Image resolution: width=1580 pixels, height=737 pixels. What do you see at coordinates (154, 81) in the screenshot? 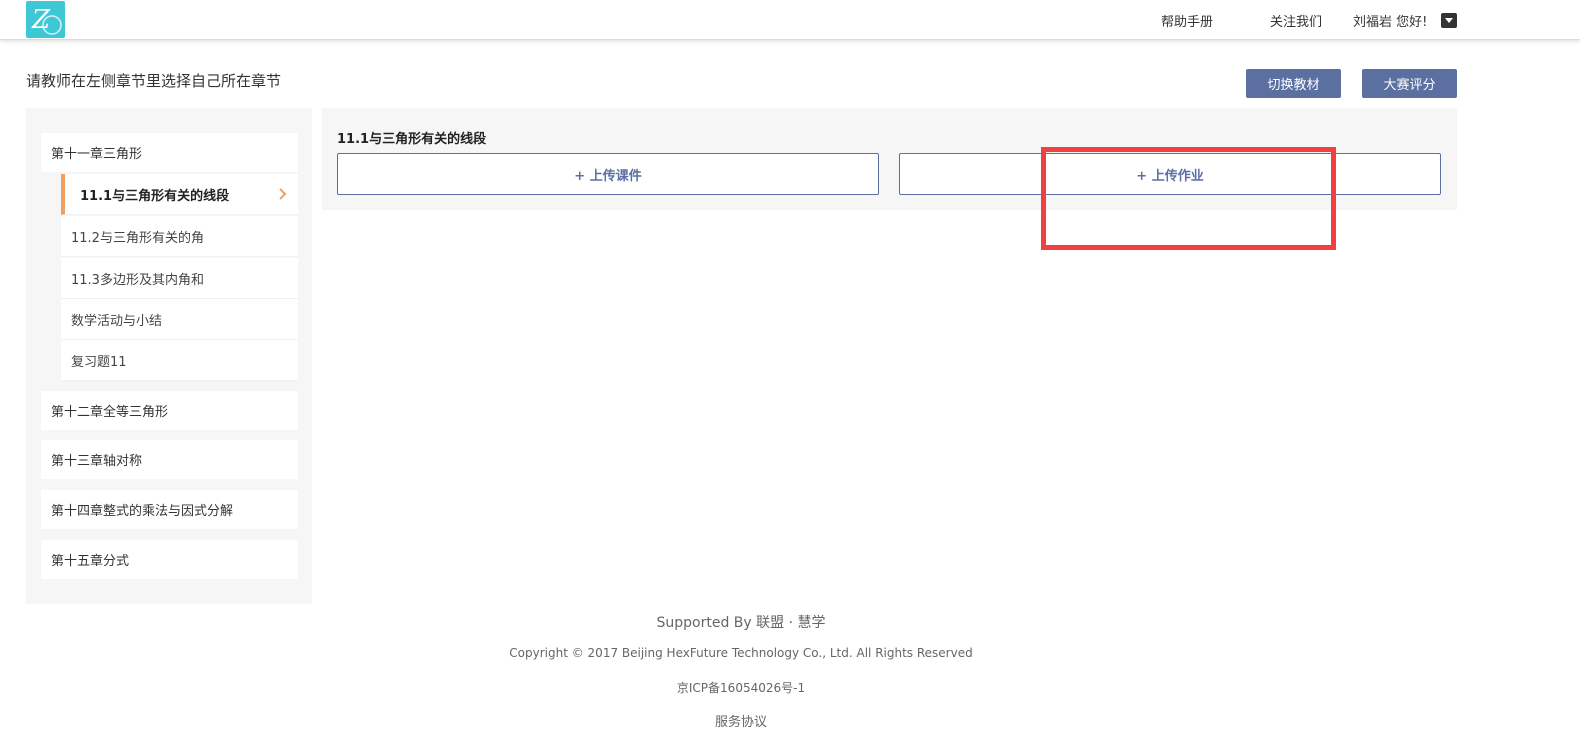
I see `page-instruction: 请教师在左侧章节里选择自己所在章节` at bounding box center [154, 81].